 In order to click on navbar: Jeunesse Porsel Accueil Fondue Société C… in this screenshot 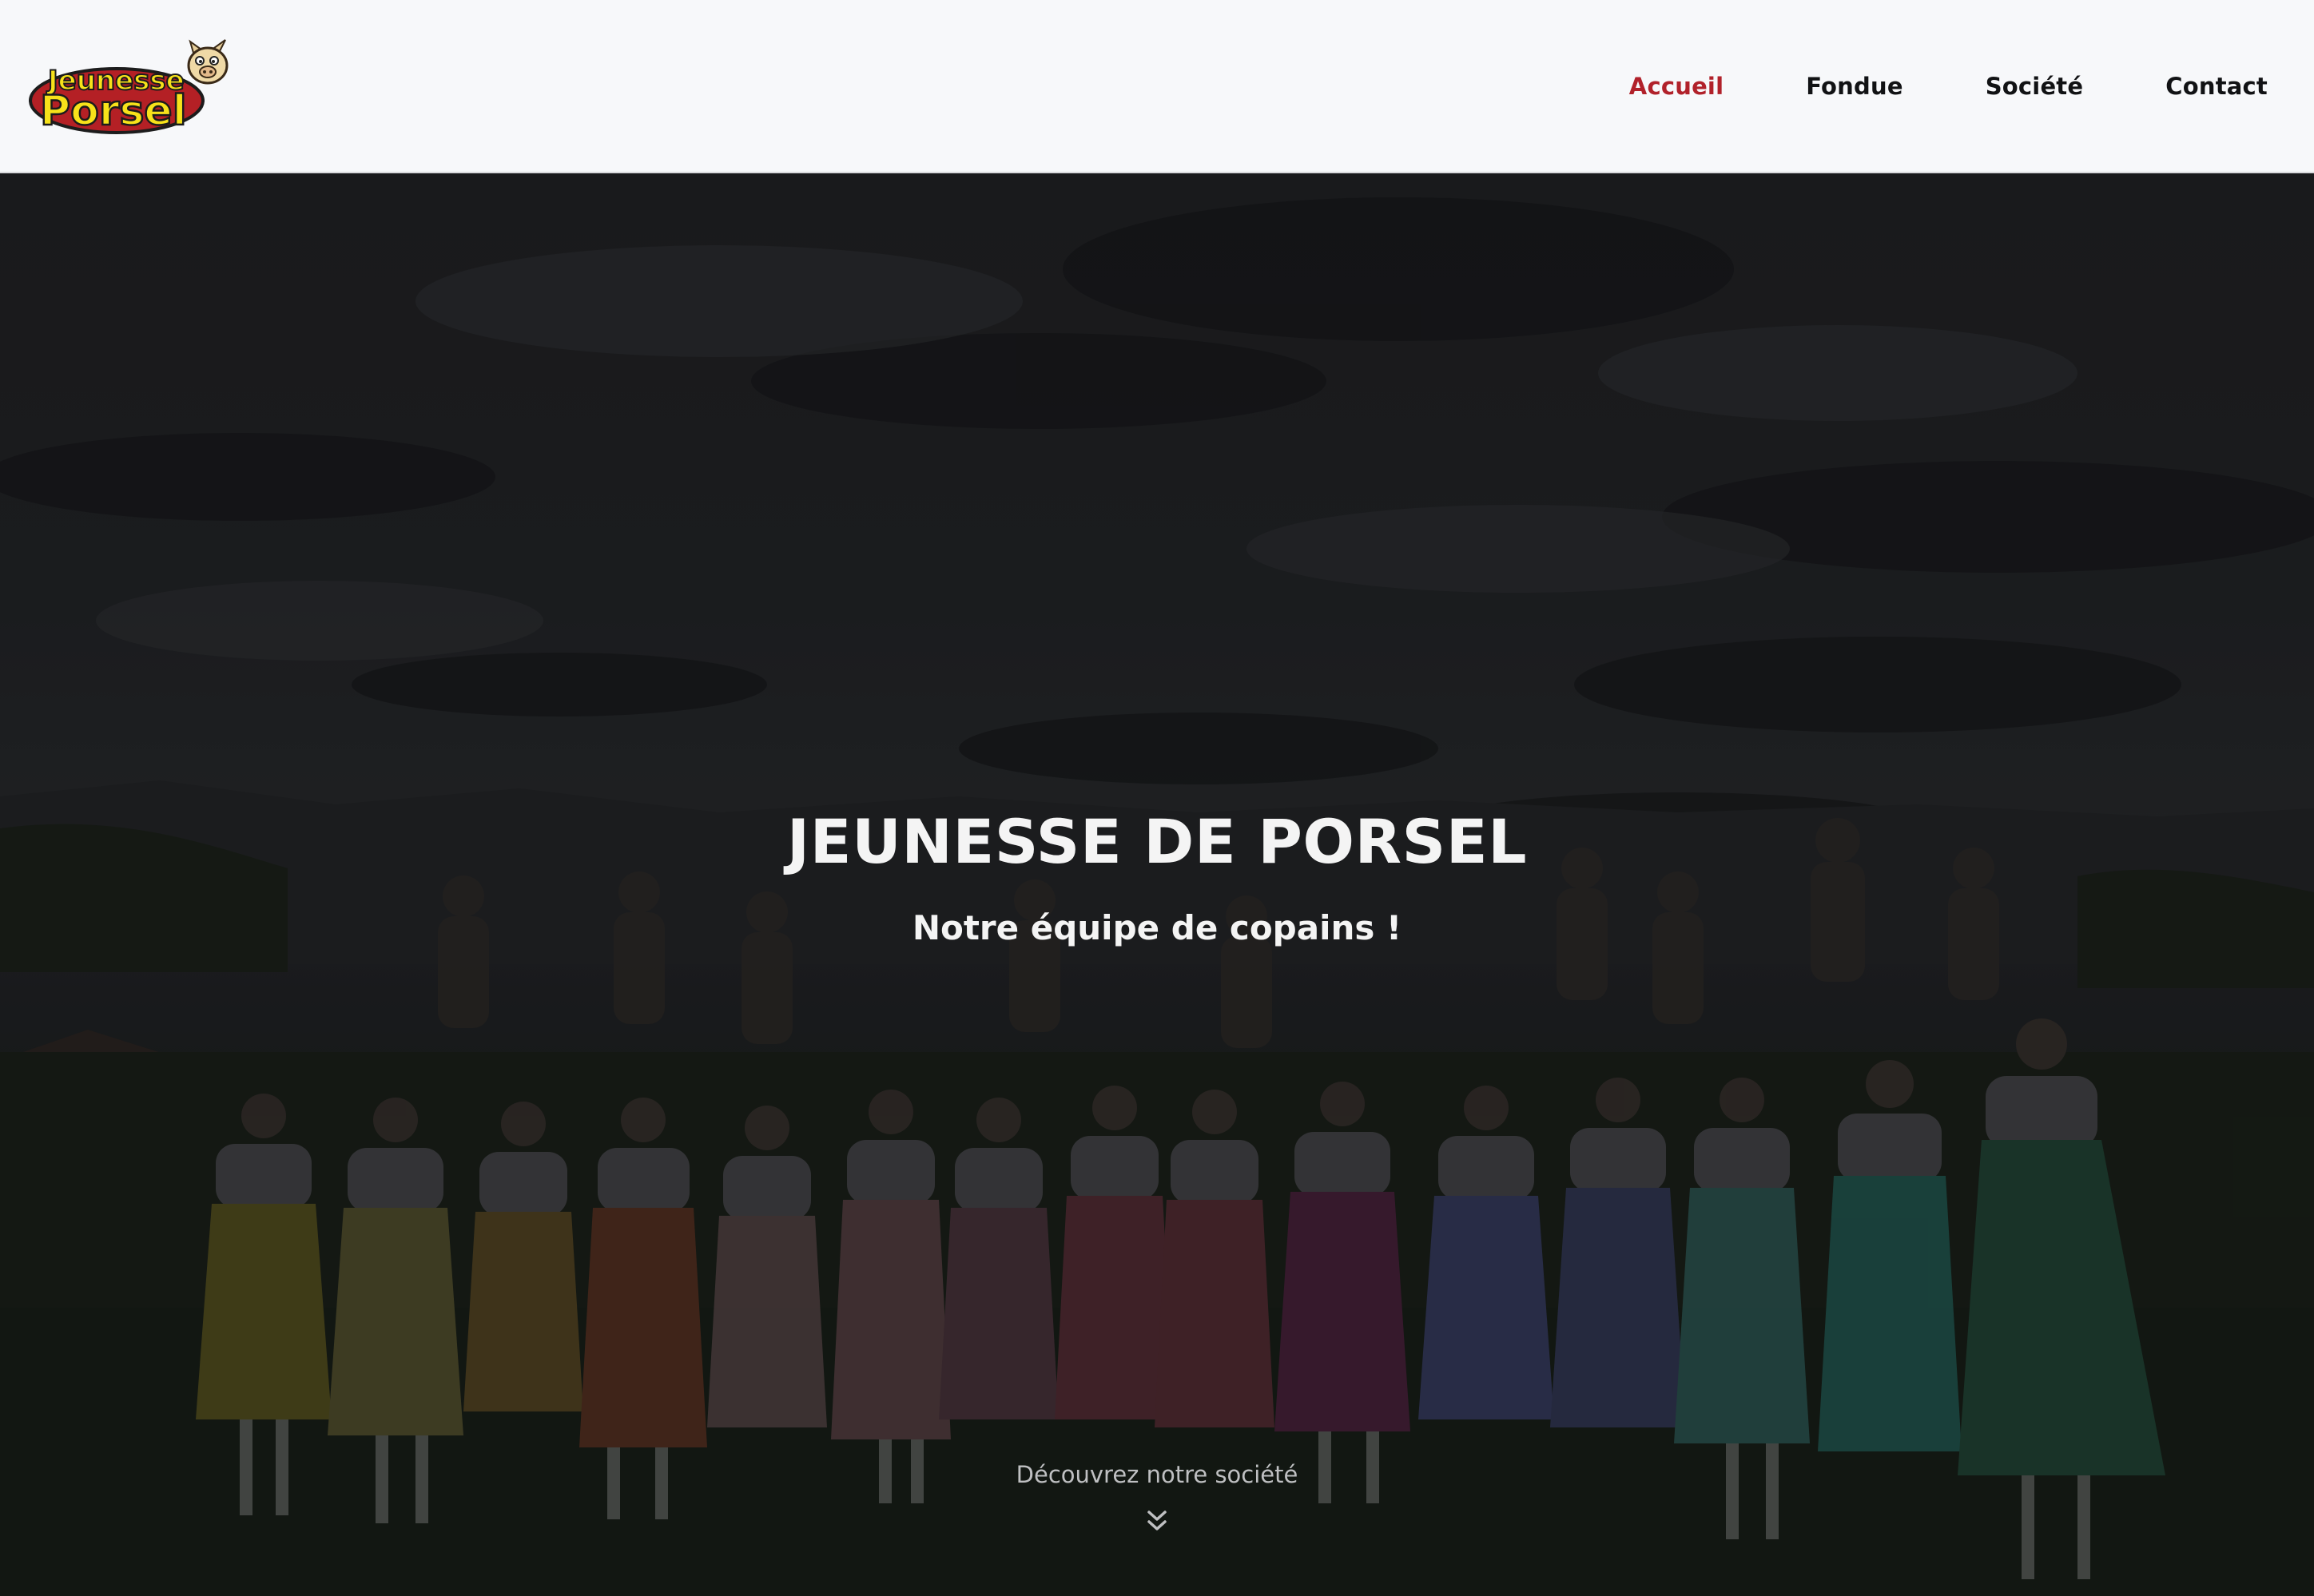, I will do `click(1157, 86)`.